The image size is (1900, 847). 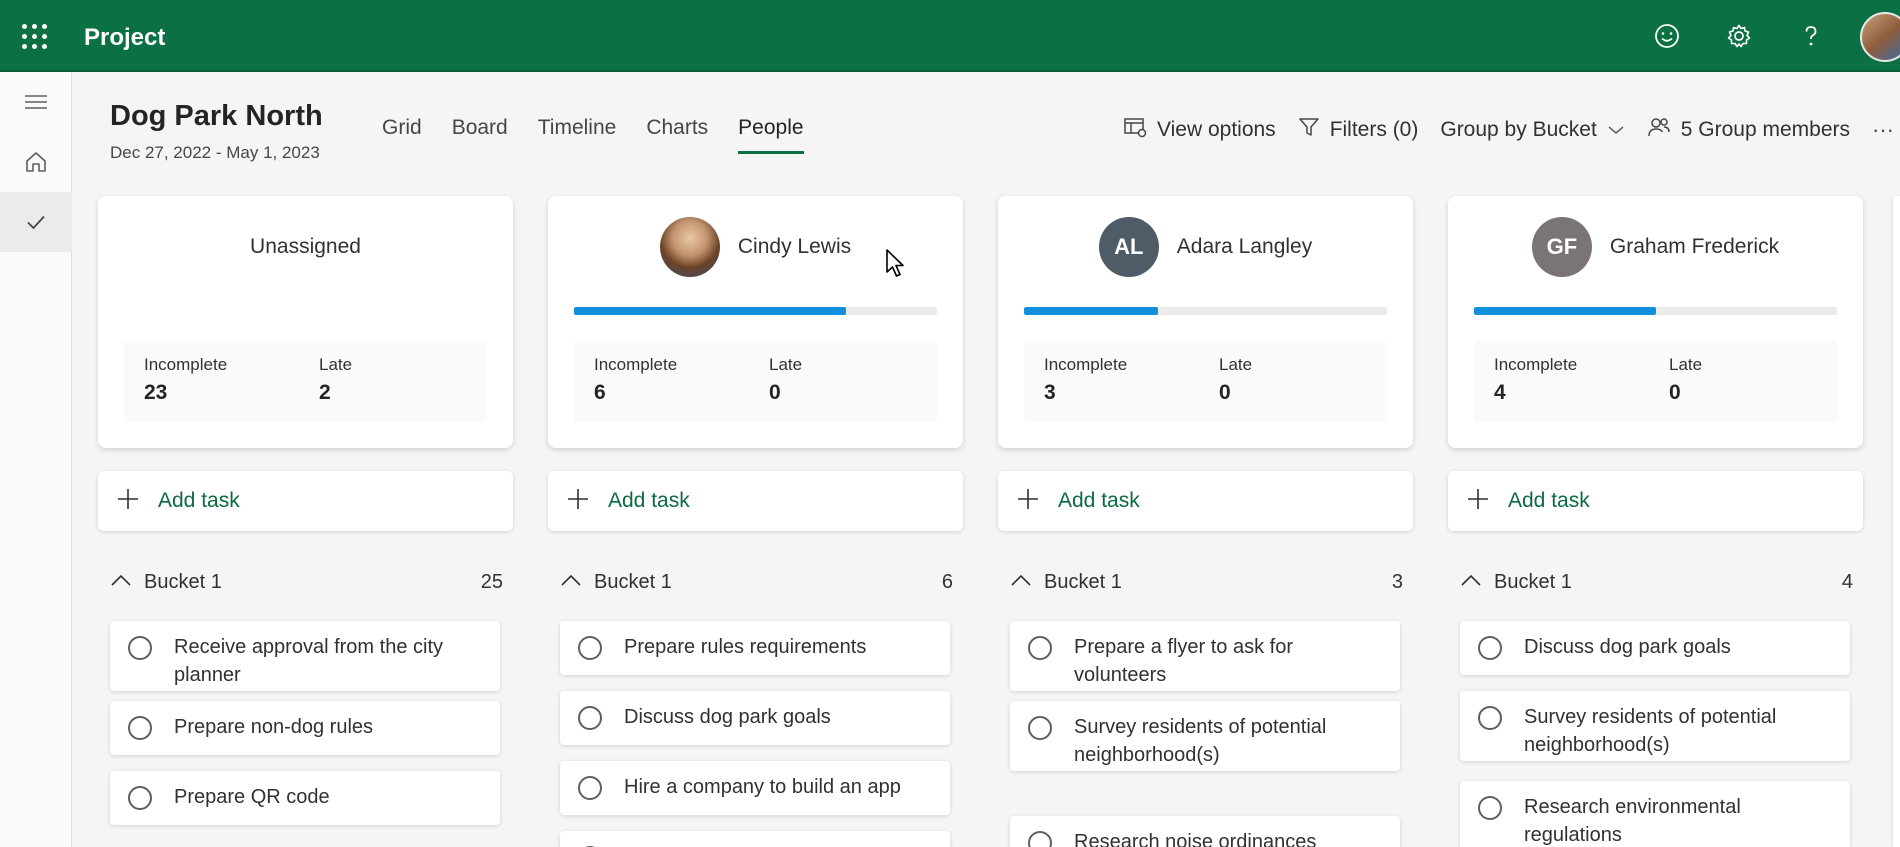 What do you see at coordinates (1880, 37) in the screenshot?
I see `user-avatar` at bounding box center [1880, 37].